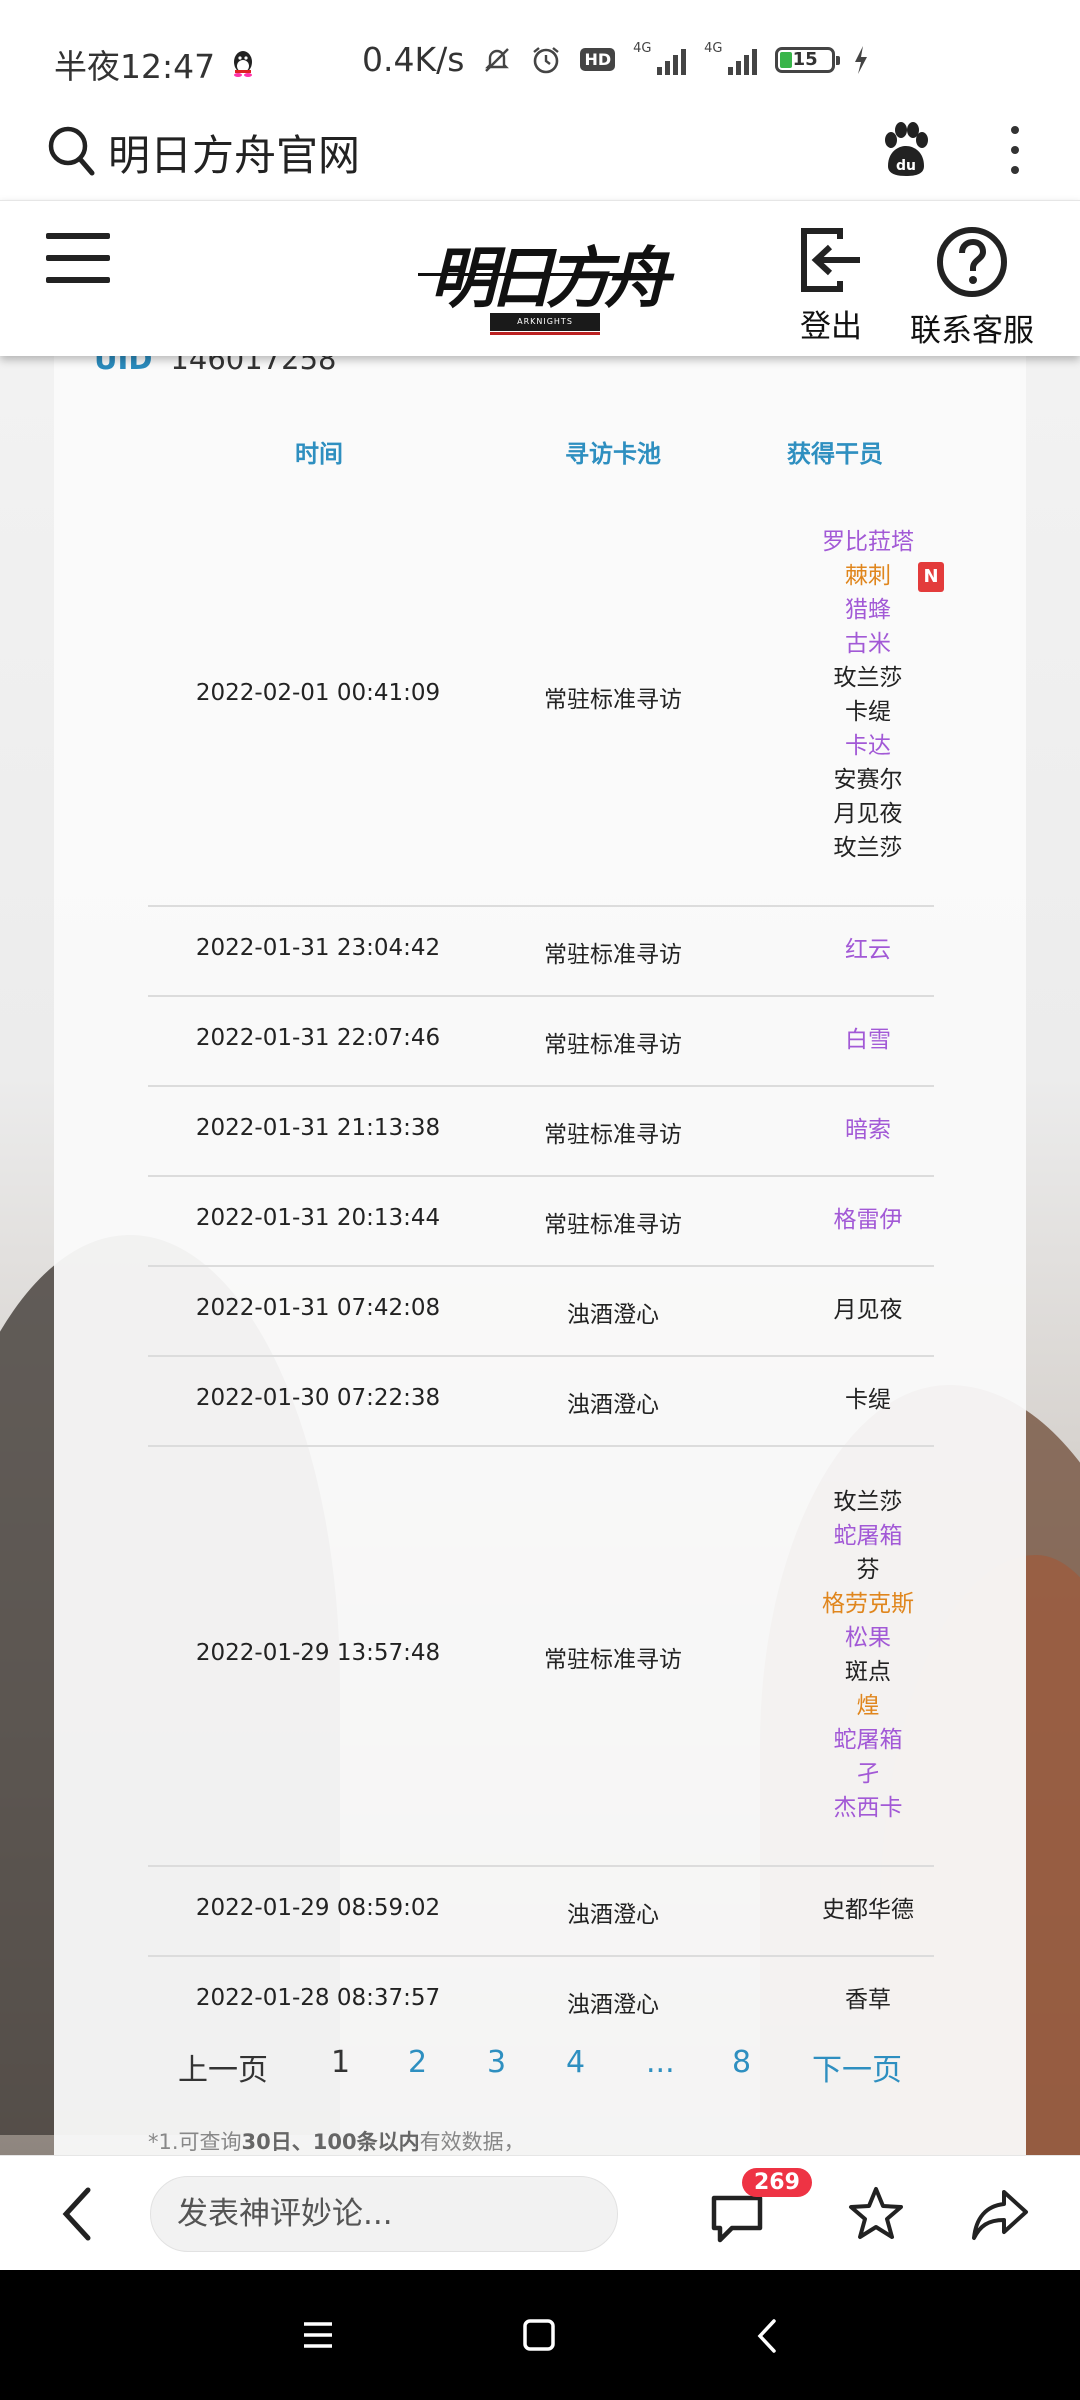 This screenshot has height=2400, width=1080. Describe the element at coordinates (613, 454) in the screenshot. I see `header-pool: 寻访卡池` at that location.